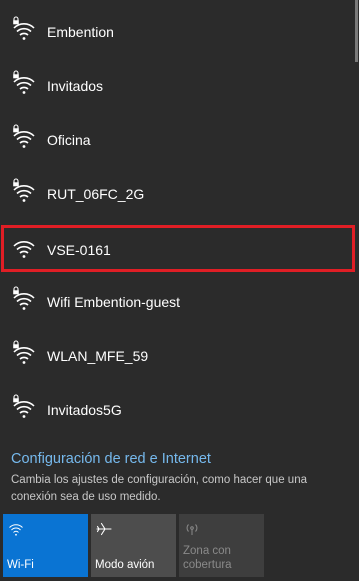  I want to click on airplane-mode-tile: Modo avión, so click(133, 545).